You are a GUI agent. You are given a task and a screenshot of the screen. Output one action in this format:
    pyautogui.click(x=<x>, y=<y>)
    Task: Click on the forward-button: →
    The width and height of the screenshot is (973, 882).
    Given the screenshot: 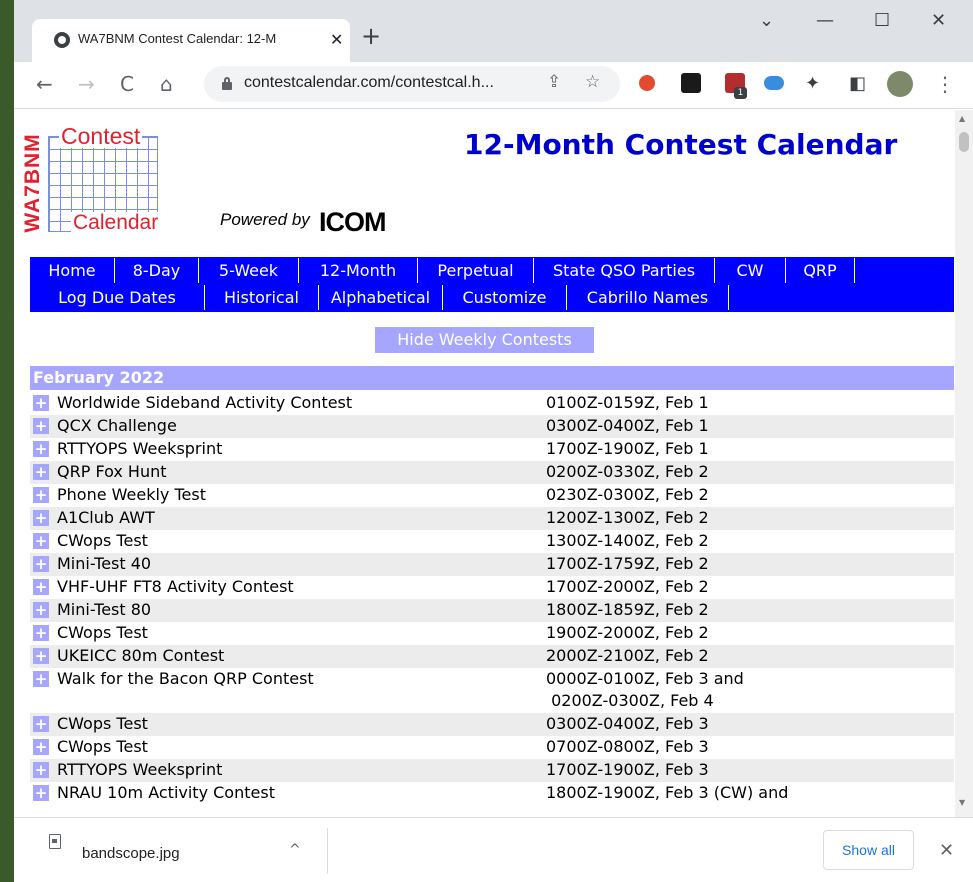 What is the action you would take?
    pyautogui.click(x=86, y=84)
    